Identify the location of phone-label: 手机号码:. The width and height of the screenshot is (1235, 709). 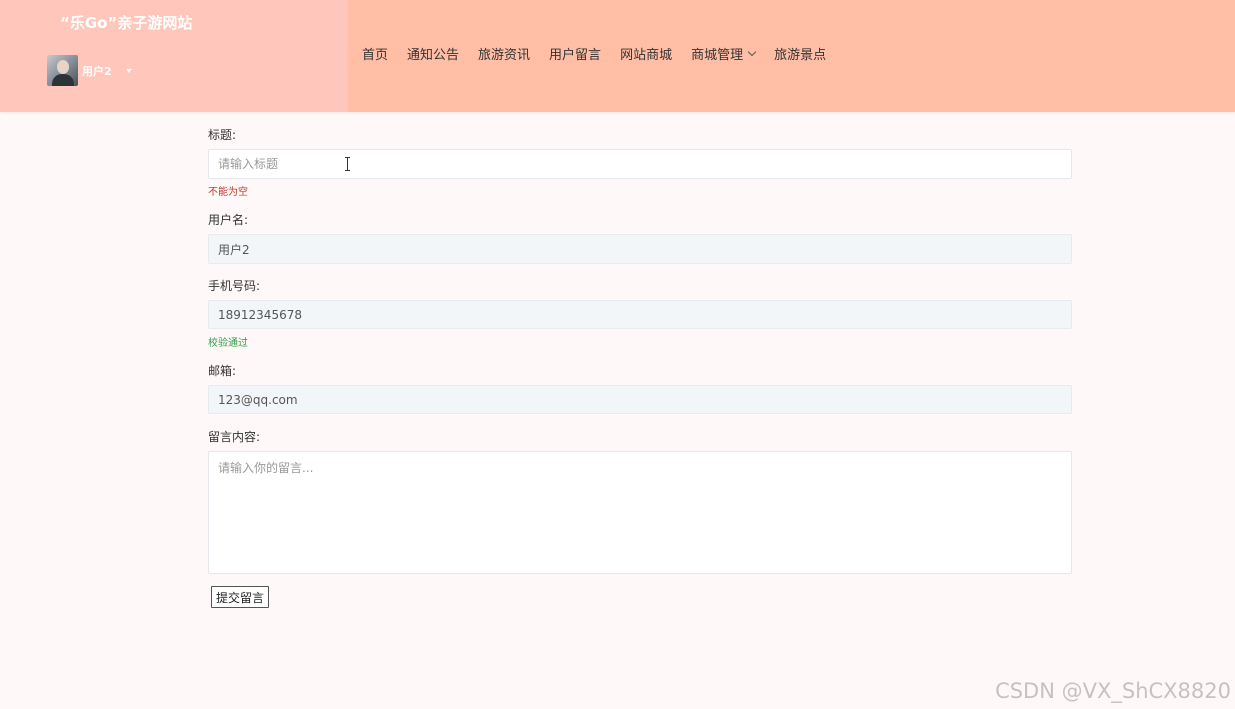
(234, 286).